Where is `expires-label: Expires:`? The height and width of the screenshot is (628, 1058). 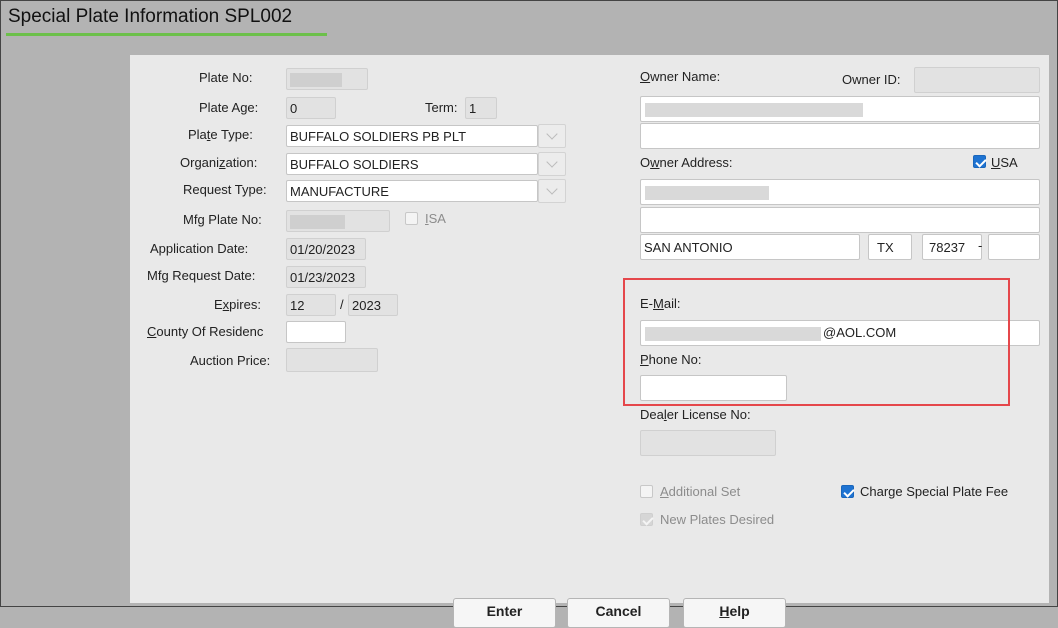
expires-label: Expires: is located at coordinates (237, 304).